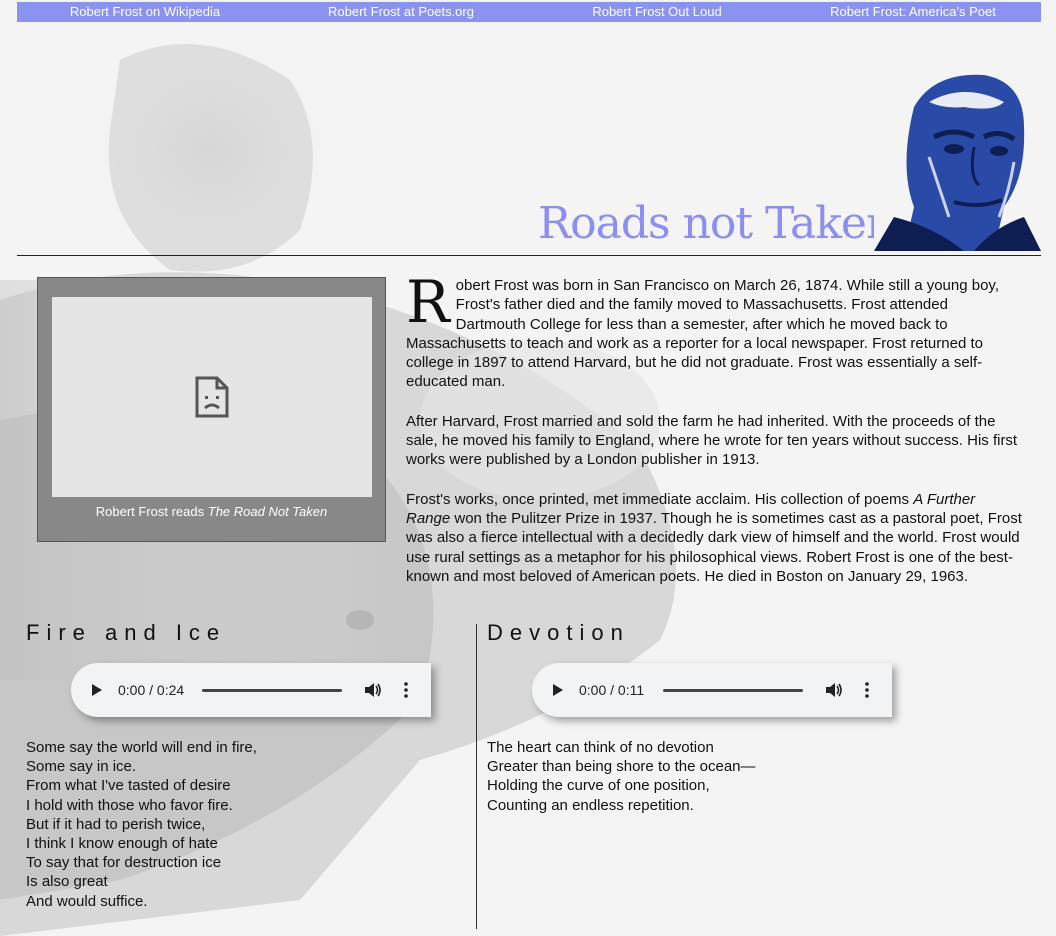 The width and height of the screenshot is (1056, 936). What do you see at coordinates (590, 805) in the screenshot?
I see `poem-line: Counting an endless repetition.` at bounding box center [590, 805].